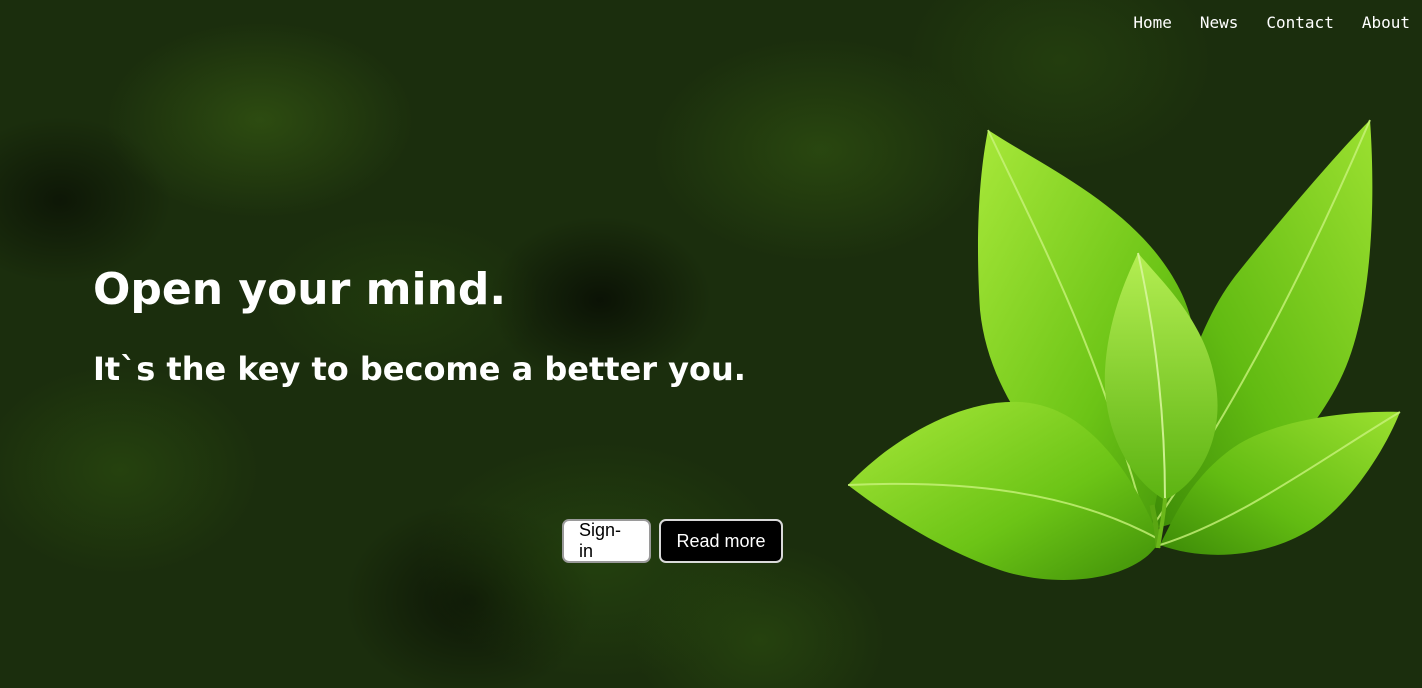 Image resolution: width=1422 pixels, height=688 pixels. I want to click on top-nav: Home News Contact About, so click(1271, 22).